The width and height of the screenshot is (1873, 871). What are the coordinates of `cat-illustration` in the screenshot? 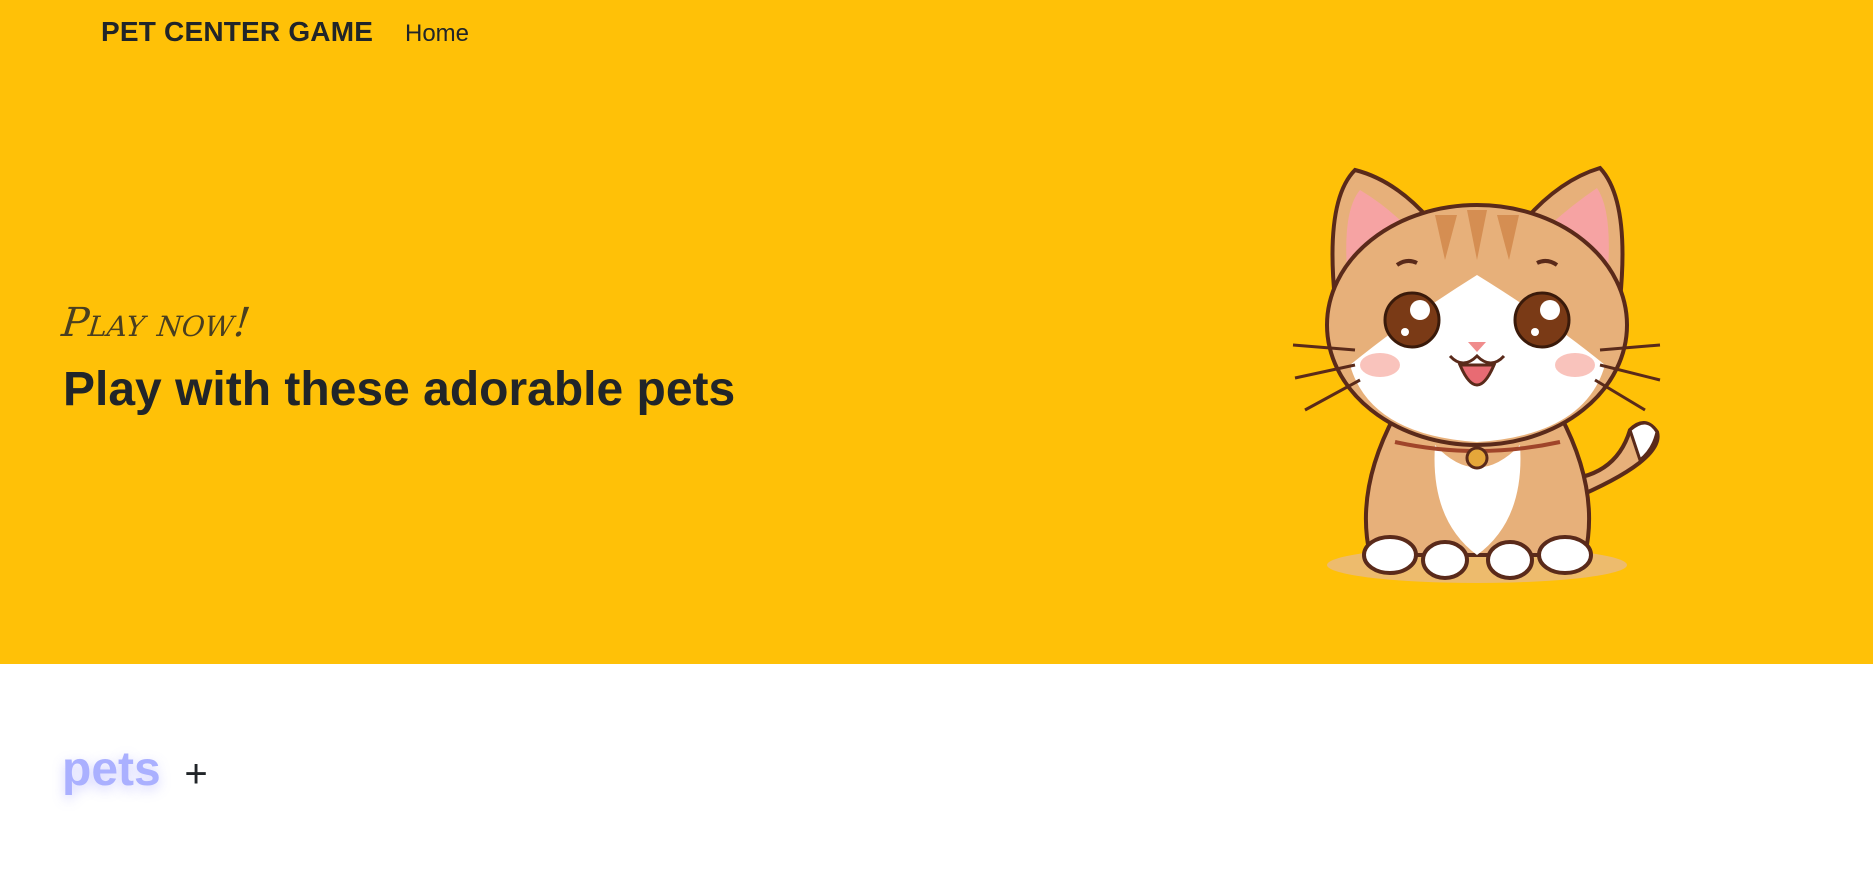 It's located at (1476, 374).